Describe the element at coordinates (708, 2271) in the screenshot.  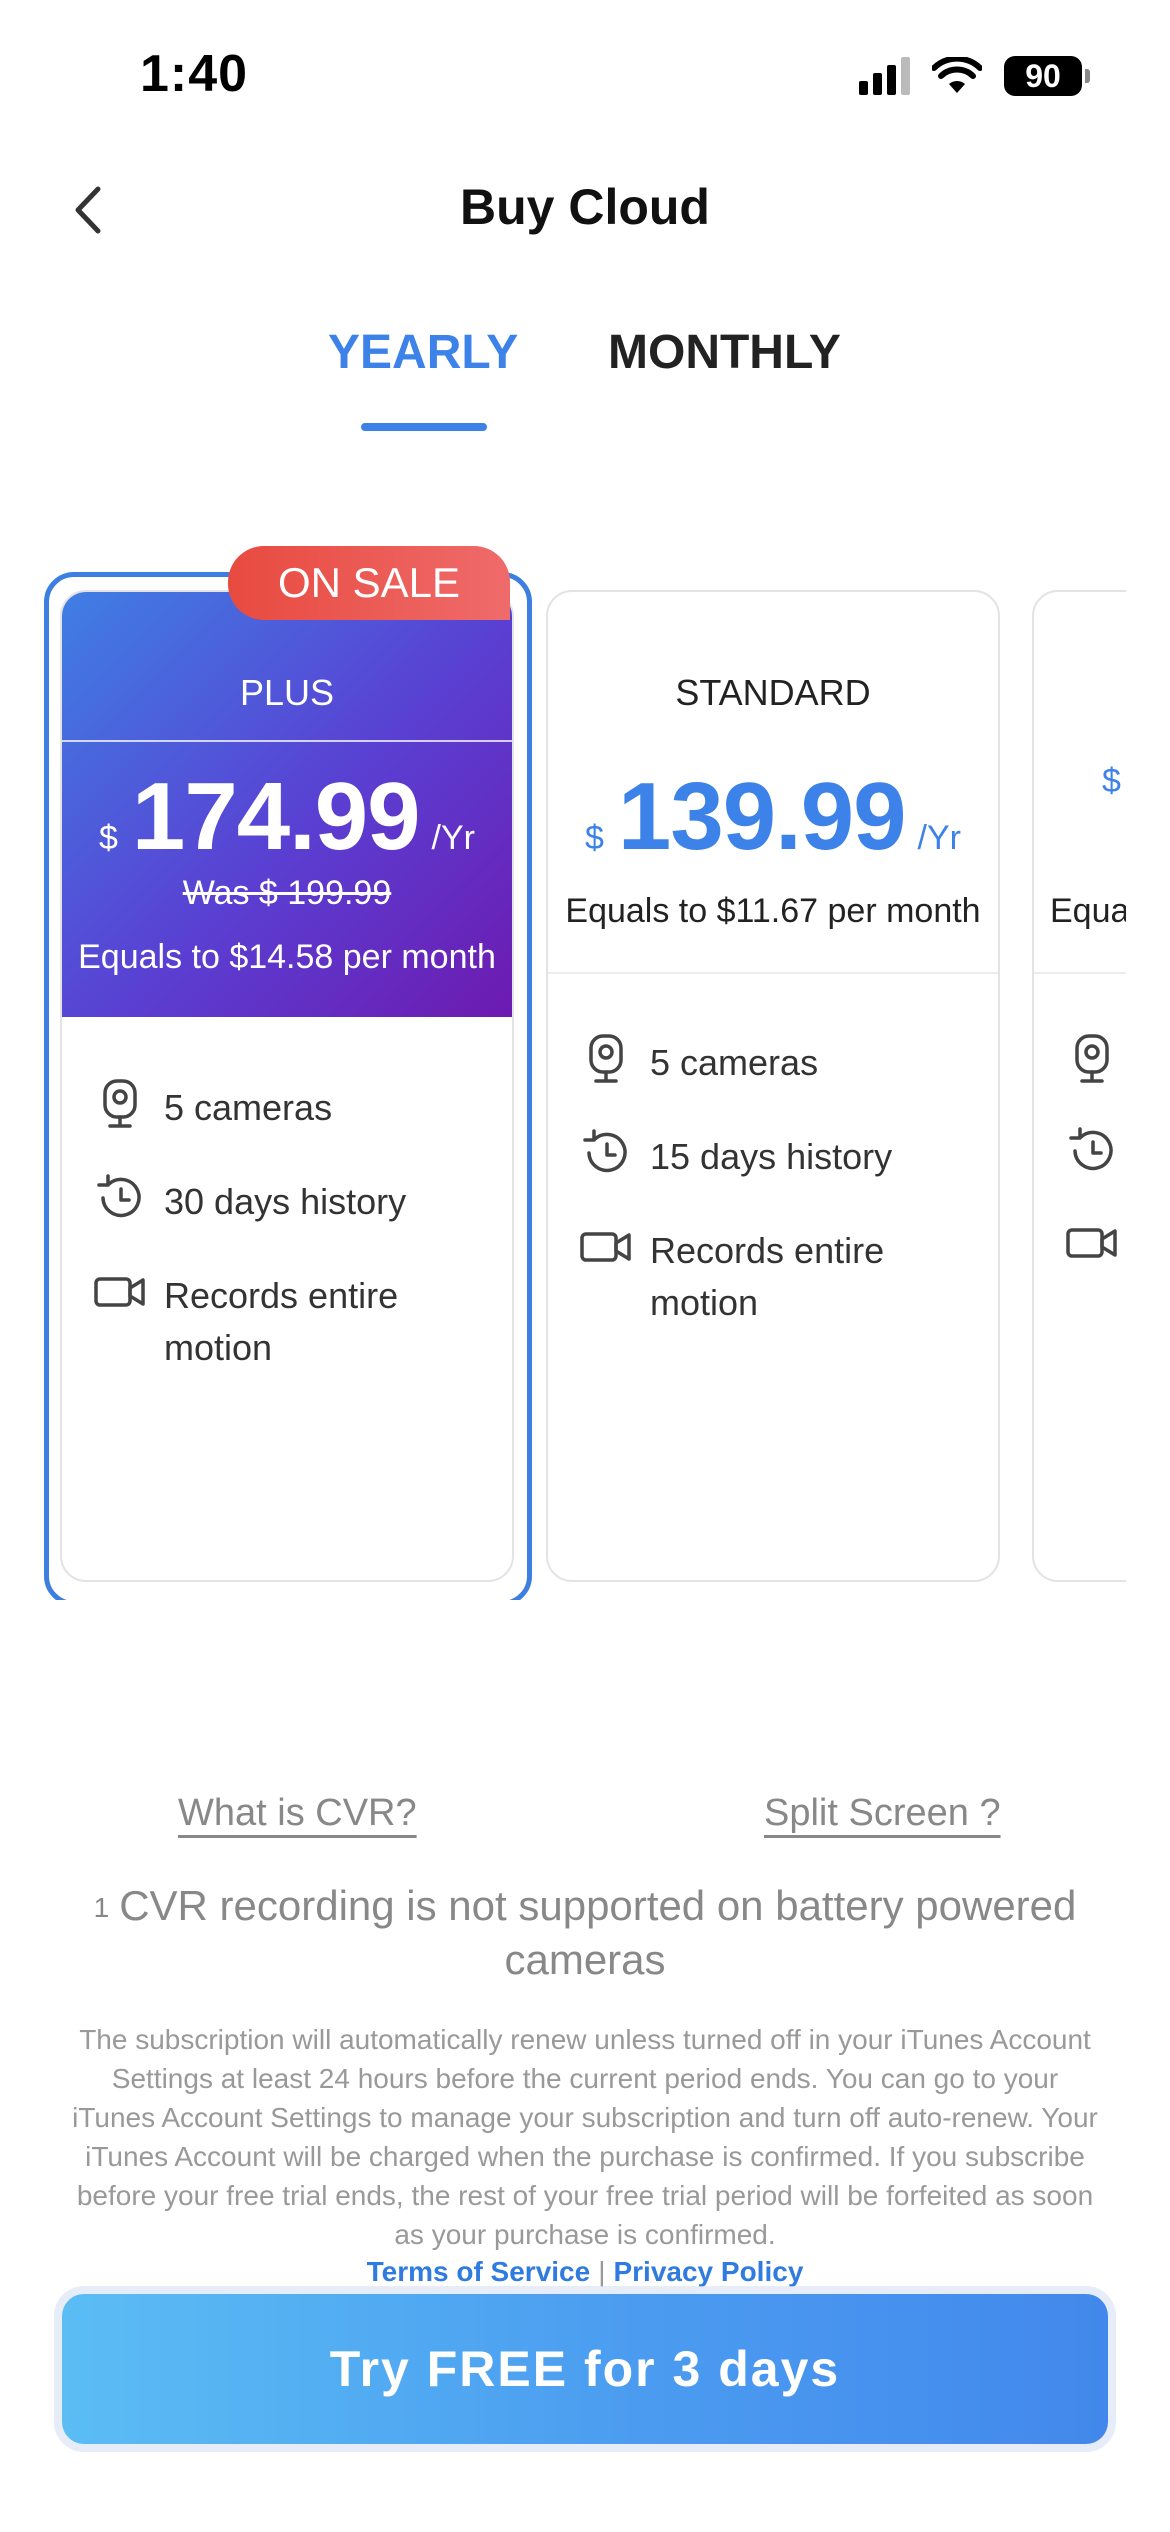
I see `privacy-policy-link: Privacy Policy` at that location.